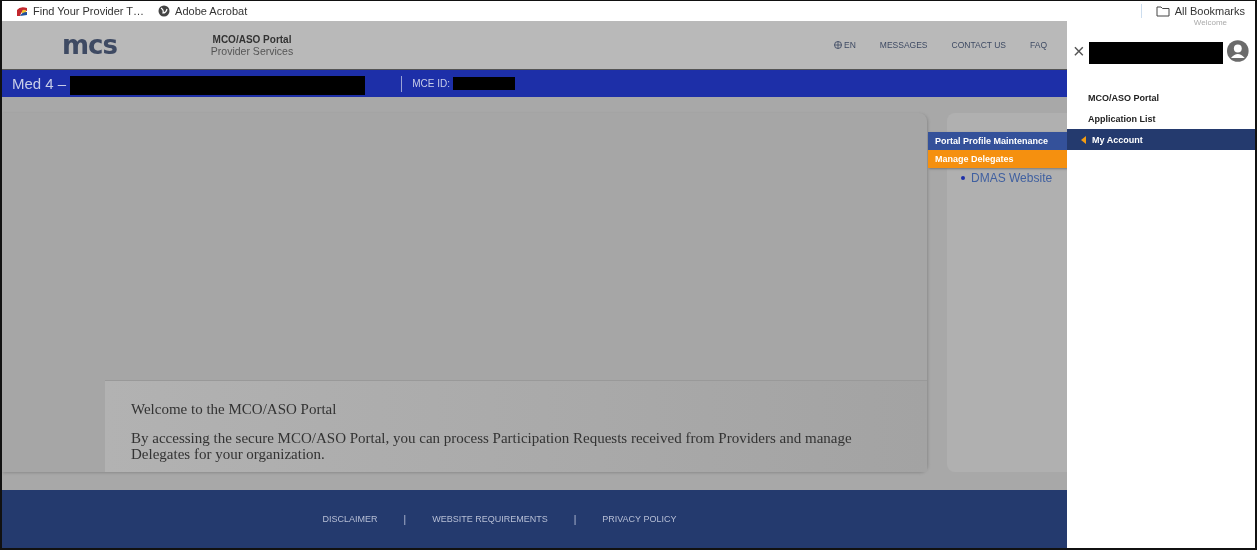  I want to click on portal-subtitle: Provider Services, so click(252, 50).